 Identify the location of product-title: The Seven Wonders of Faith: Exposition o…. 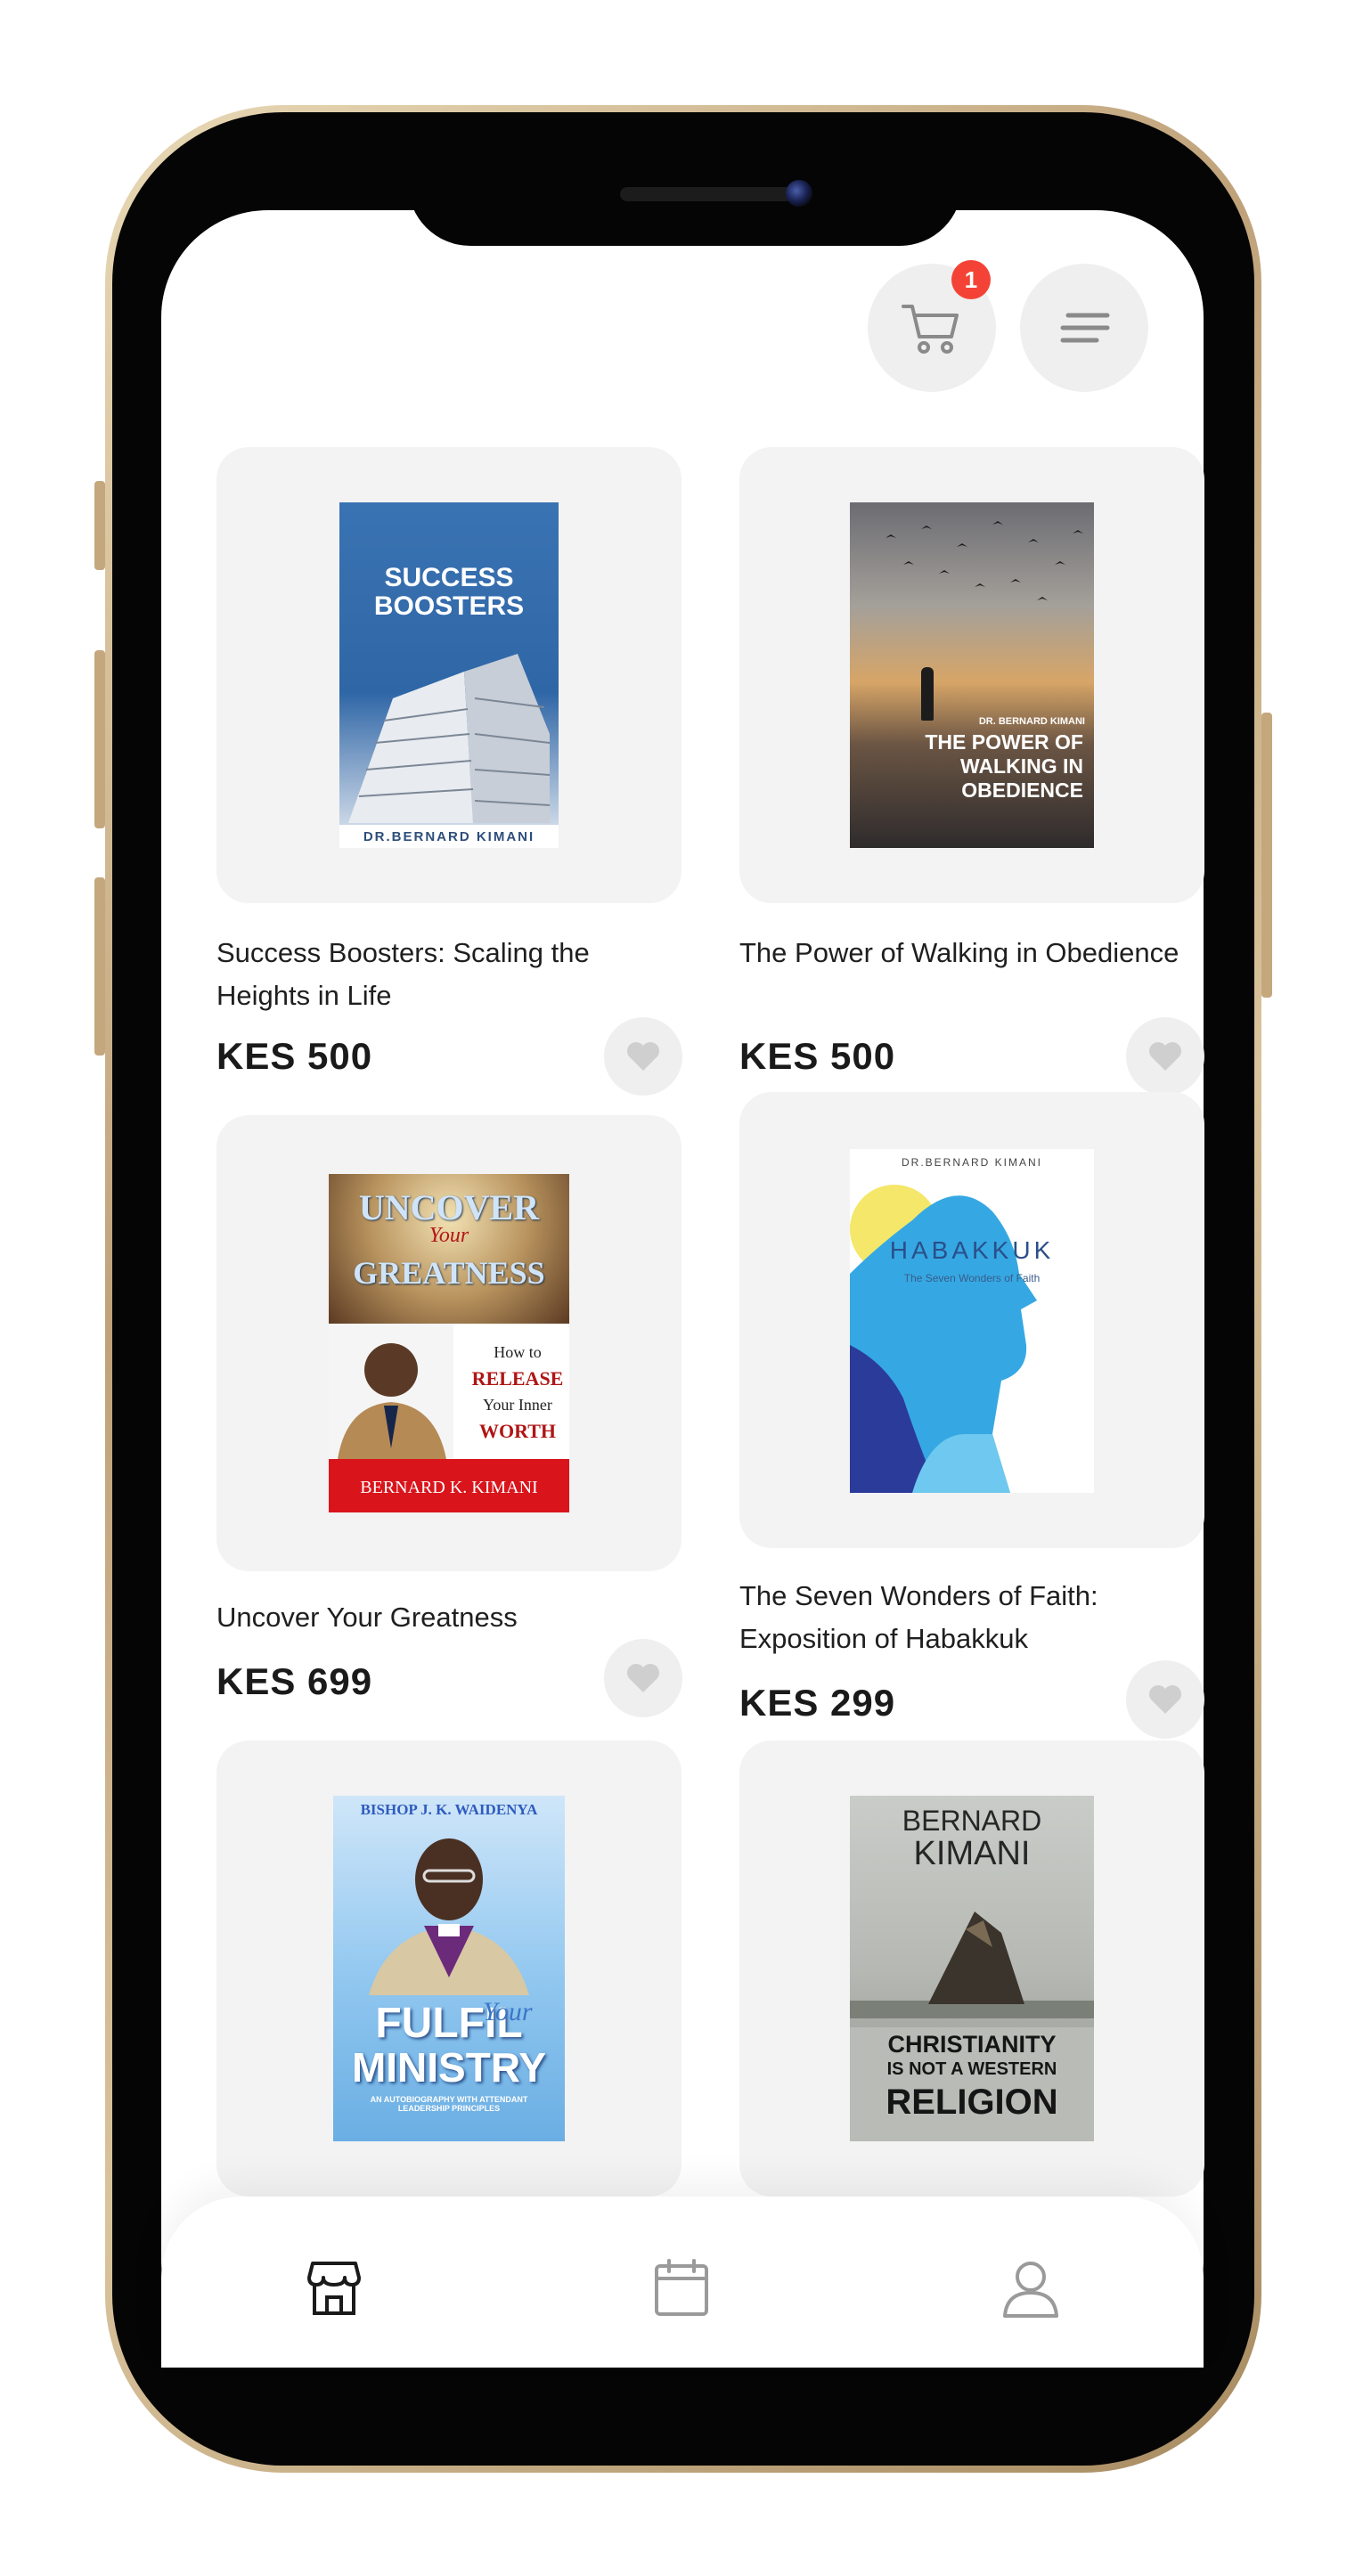
(962, 1617).